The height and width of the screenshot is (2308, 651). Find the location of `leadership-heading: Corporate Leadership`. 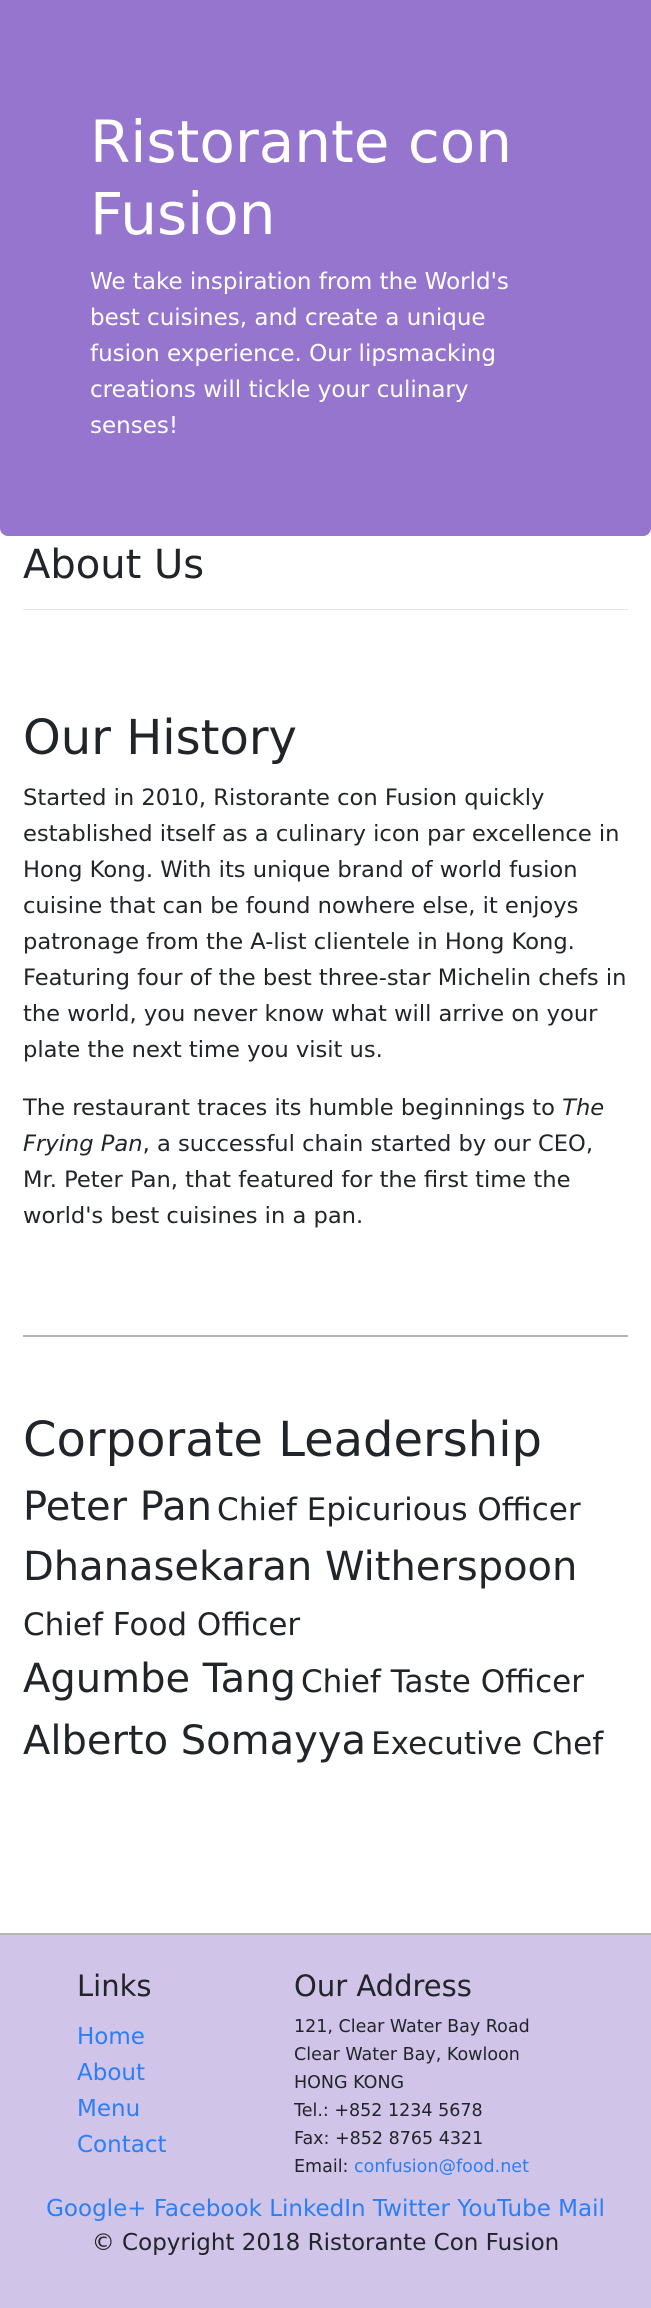

leadership-heading: Corporate Leadership is located at coordinates (283, 1440).